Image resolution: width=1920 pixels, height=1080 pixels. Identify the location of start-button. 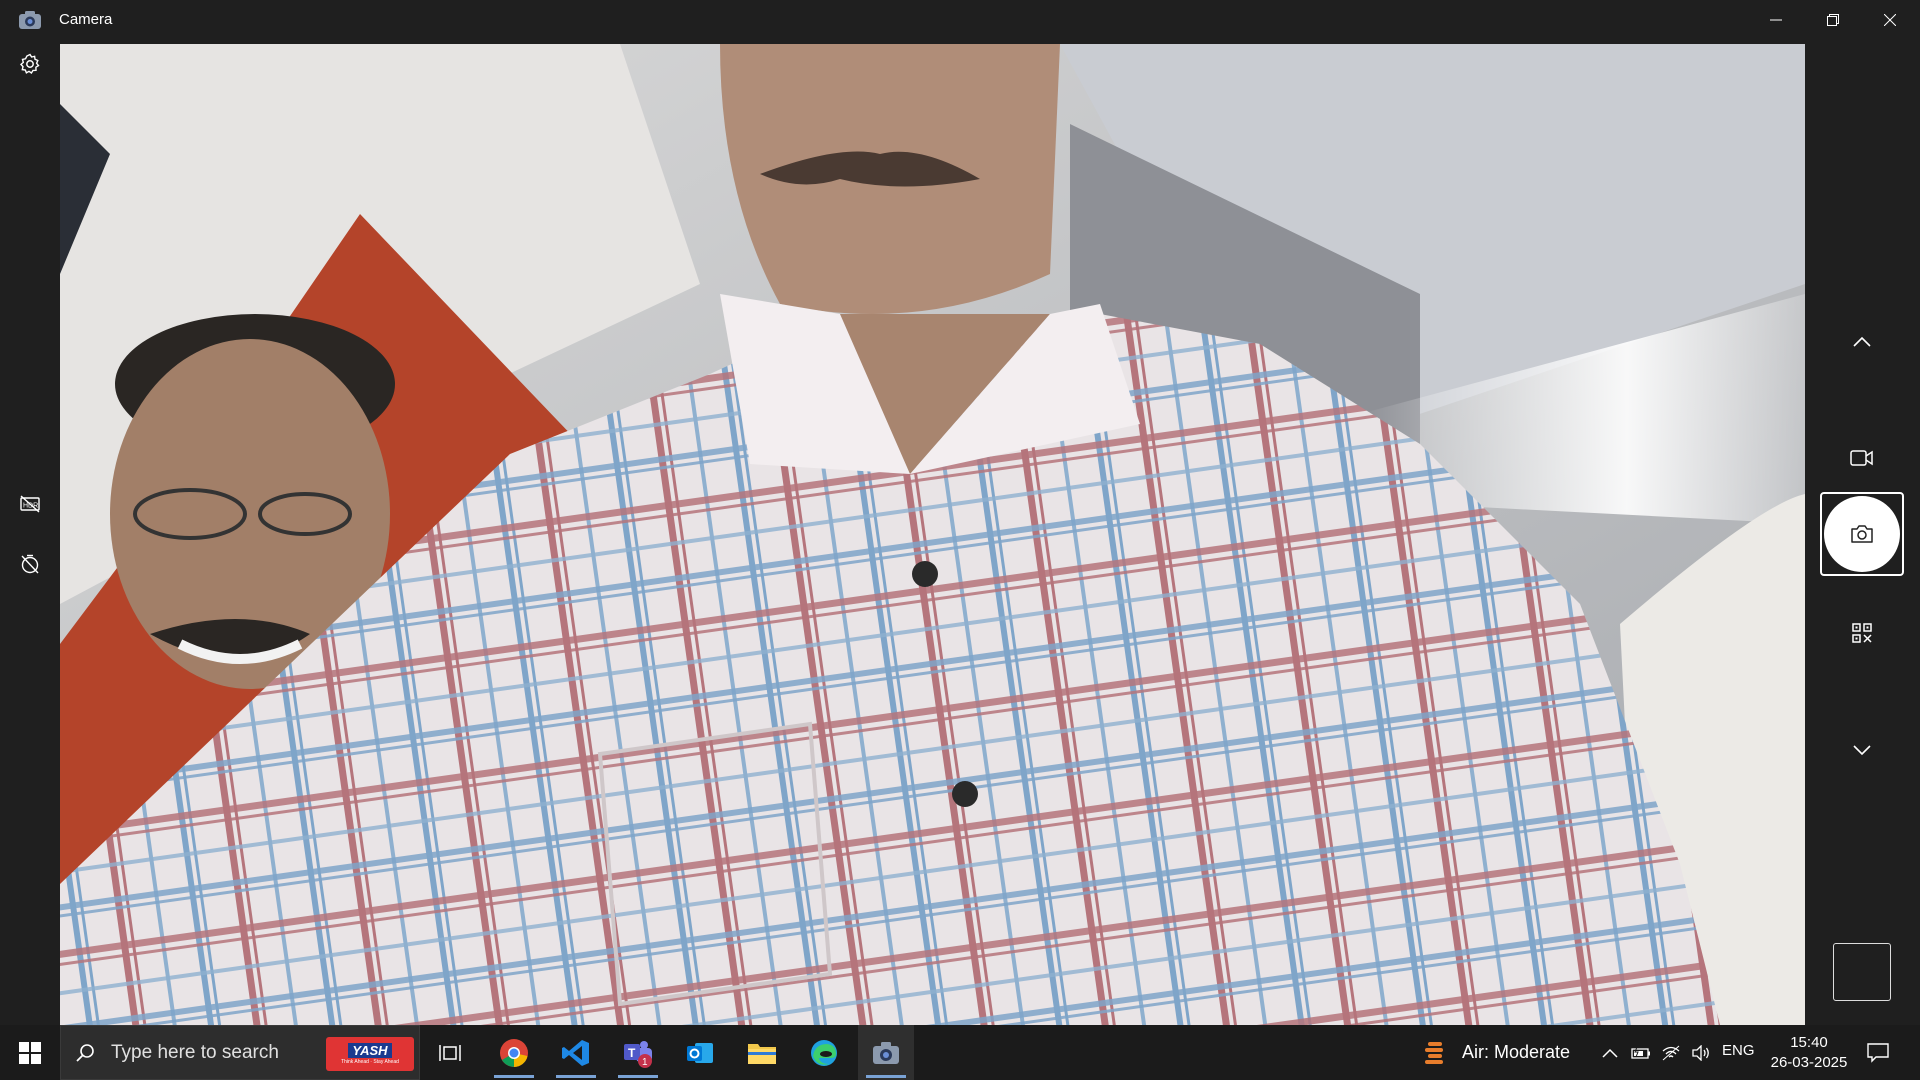
(30, 1052).